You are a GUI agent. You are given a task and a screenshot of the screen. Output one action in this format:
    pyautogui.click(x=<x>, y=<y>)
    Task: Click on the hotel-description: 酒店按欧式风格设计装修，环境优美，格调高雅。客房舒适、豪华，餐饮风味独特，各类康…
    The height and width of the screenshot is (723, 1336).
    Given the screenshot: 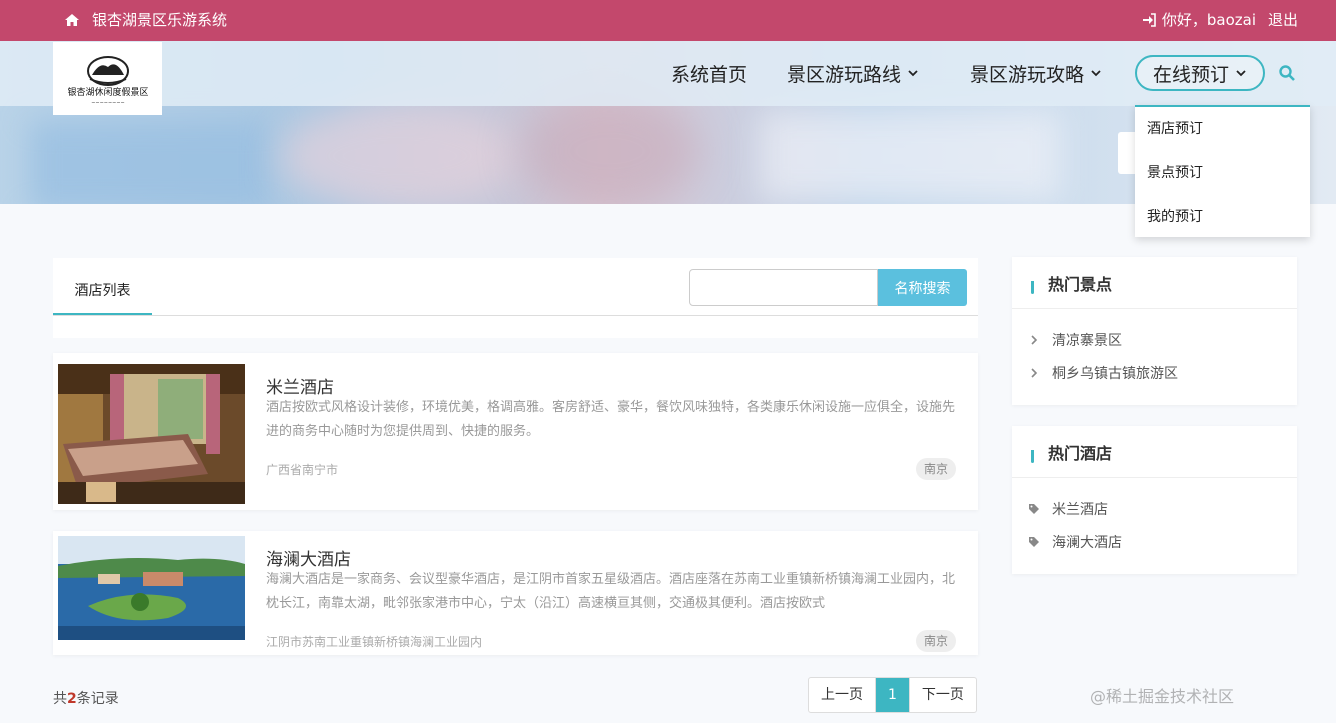 What is the action you would take?
    pyautogui.click(x=611, y=419)
    